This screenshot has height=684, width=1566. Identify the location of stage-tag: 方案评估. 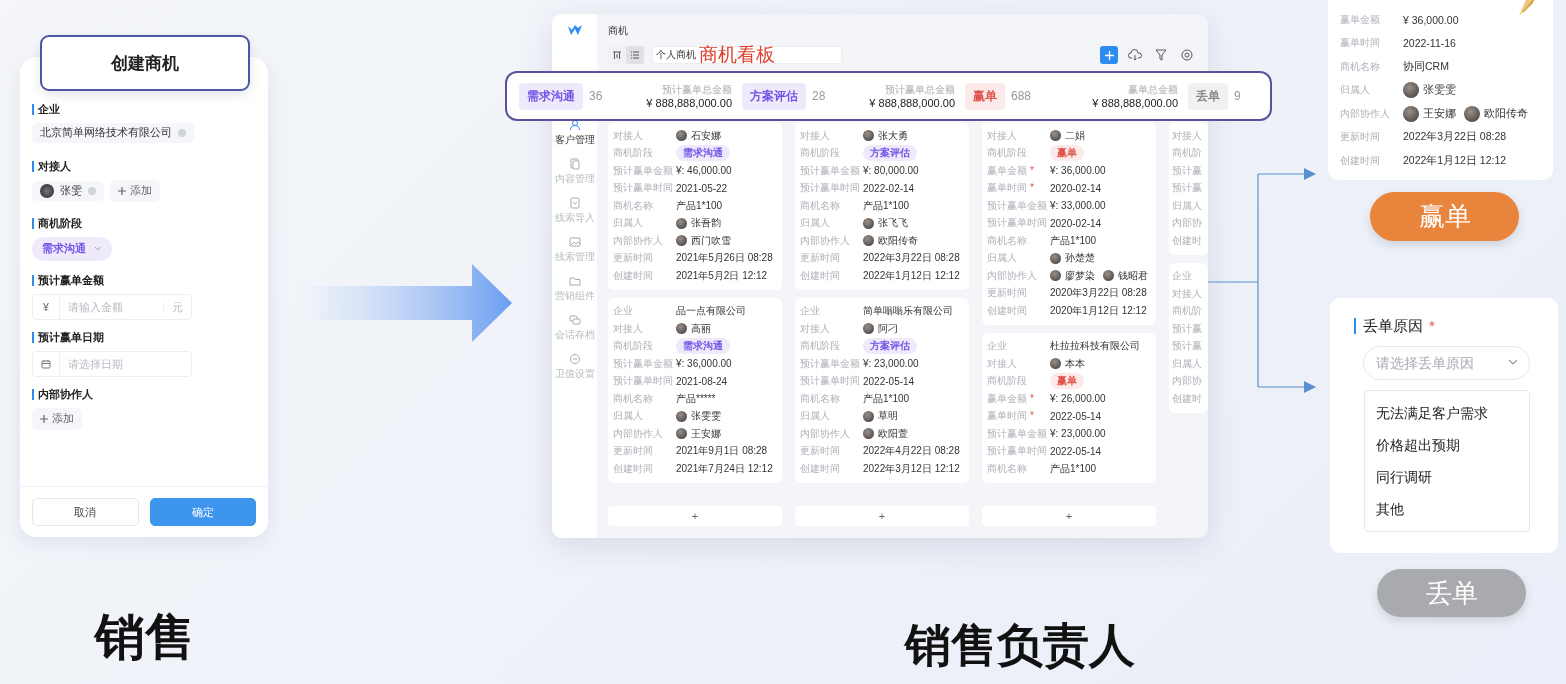
(774, 96).